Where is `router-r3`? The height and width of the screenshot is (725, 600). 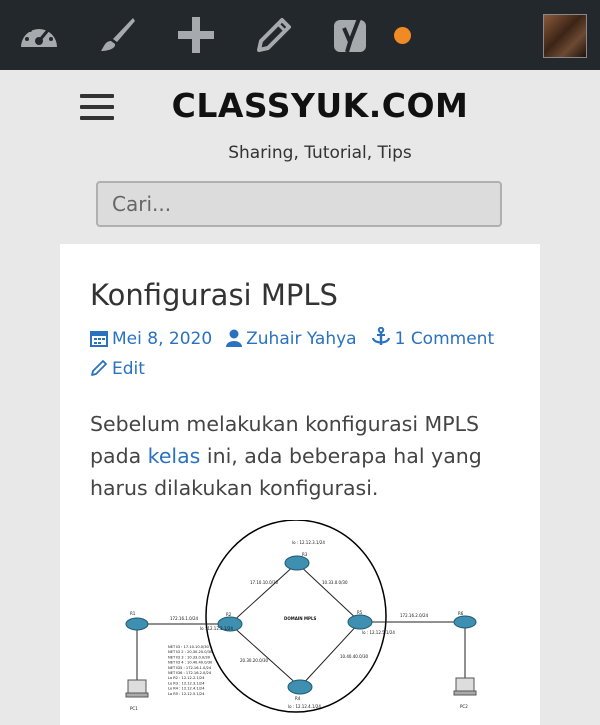
router-r3 is located at coordinates (297, 563).